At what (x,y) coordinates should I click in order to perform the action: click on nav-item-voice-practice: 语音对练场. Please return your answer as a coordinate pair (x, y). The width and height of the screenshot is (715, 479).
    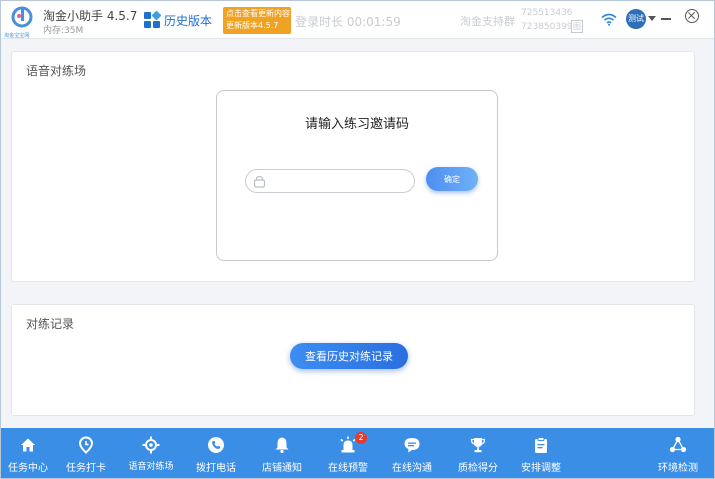
    Looking at the image, I should click on (151, 453).